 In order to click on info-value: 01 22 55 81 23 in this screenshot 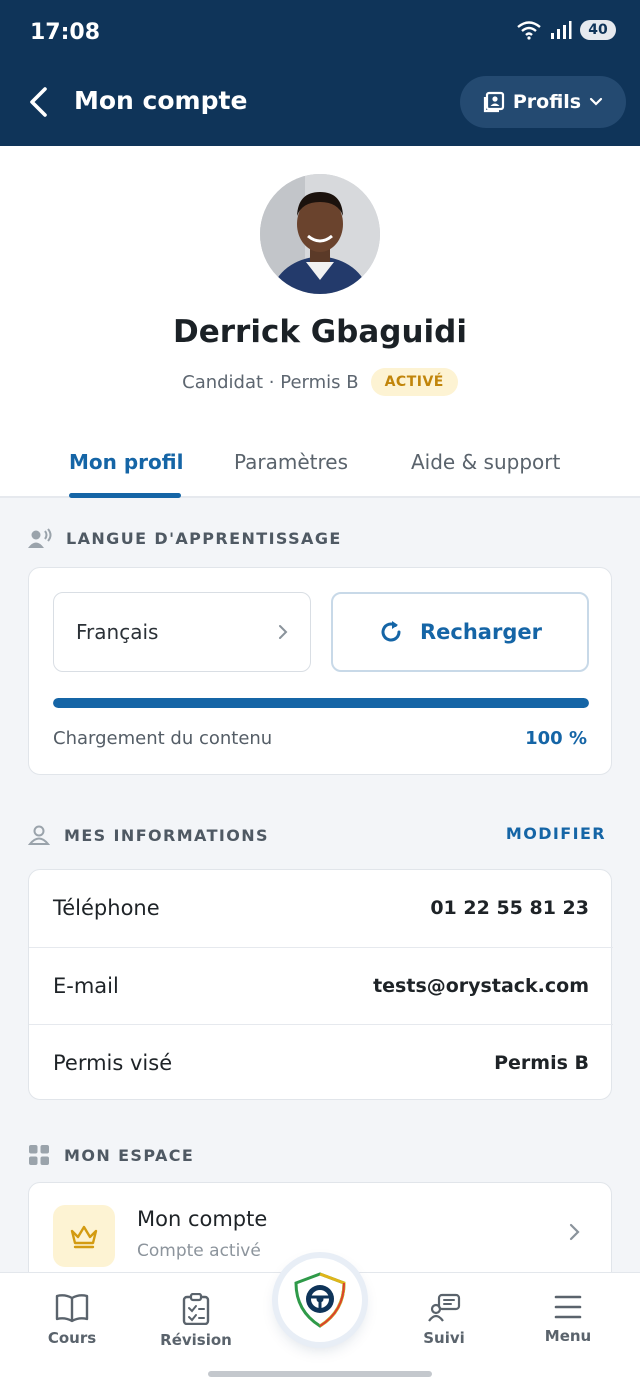, I will do `click(509, 908)`.